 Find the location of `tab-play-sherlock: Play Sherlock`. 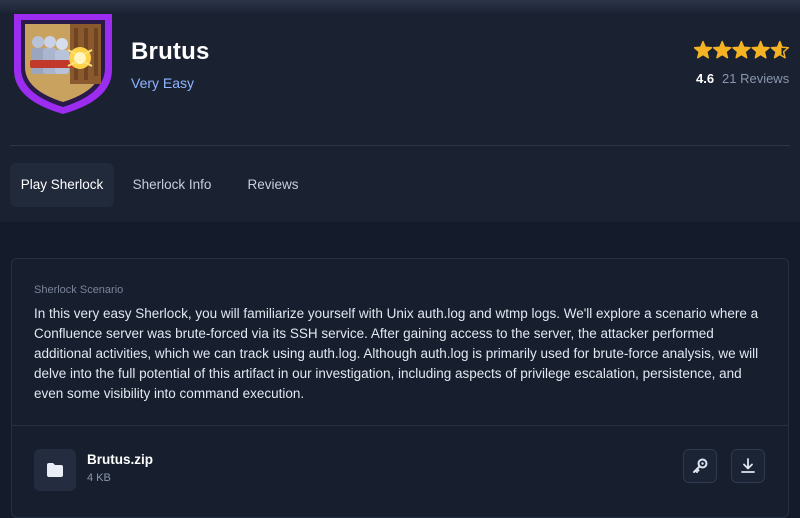

tab-play-sherlock: Play Sherlock is located at coordinates (62, 185).